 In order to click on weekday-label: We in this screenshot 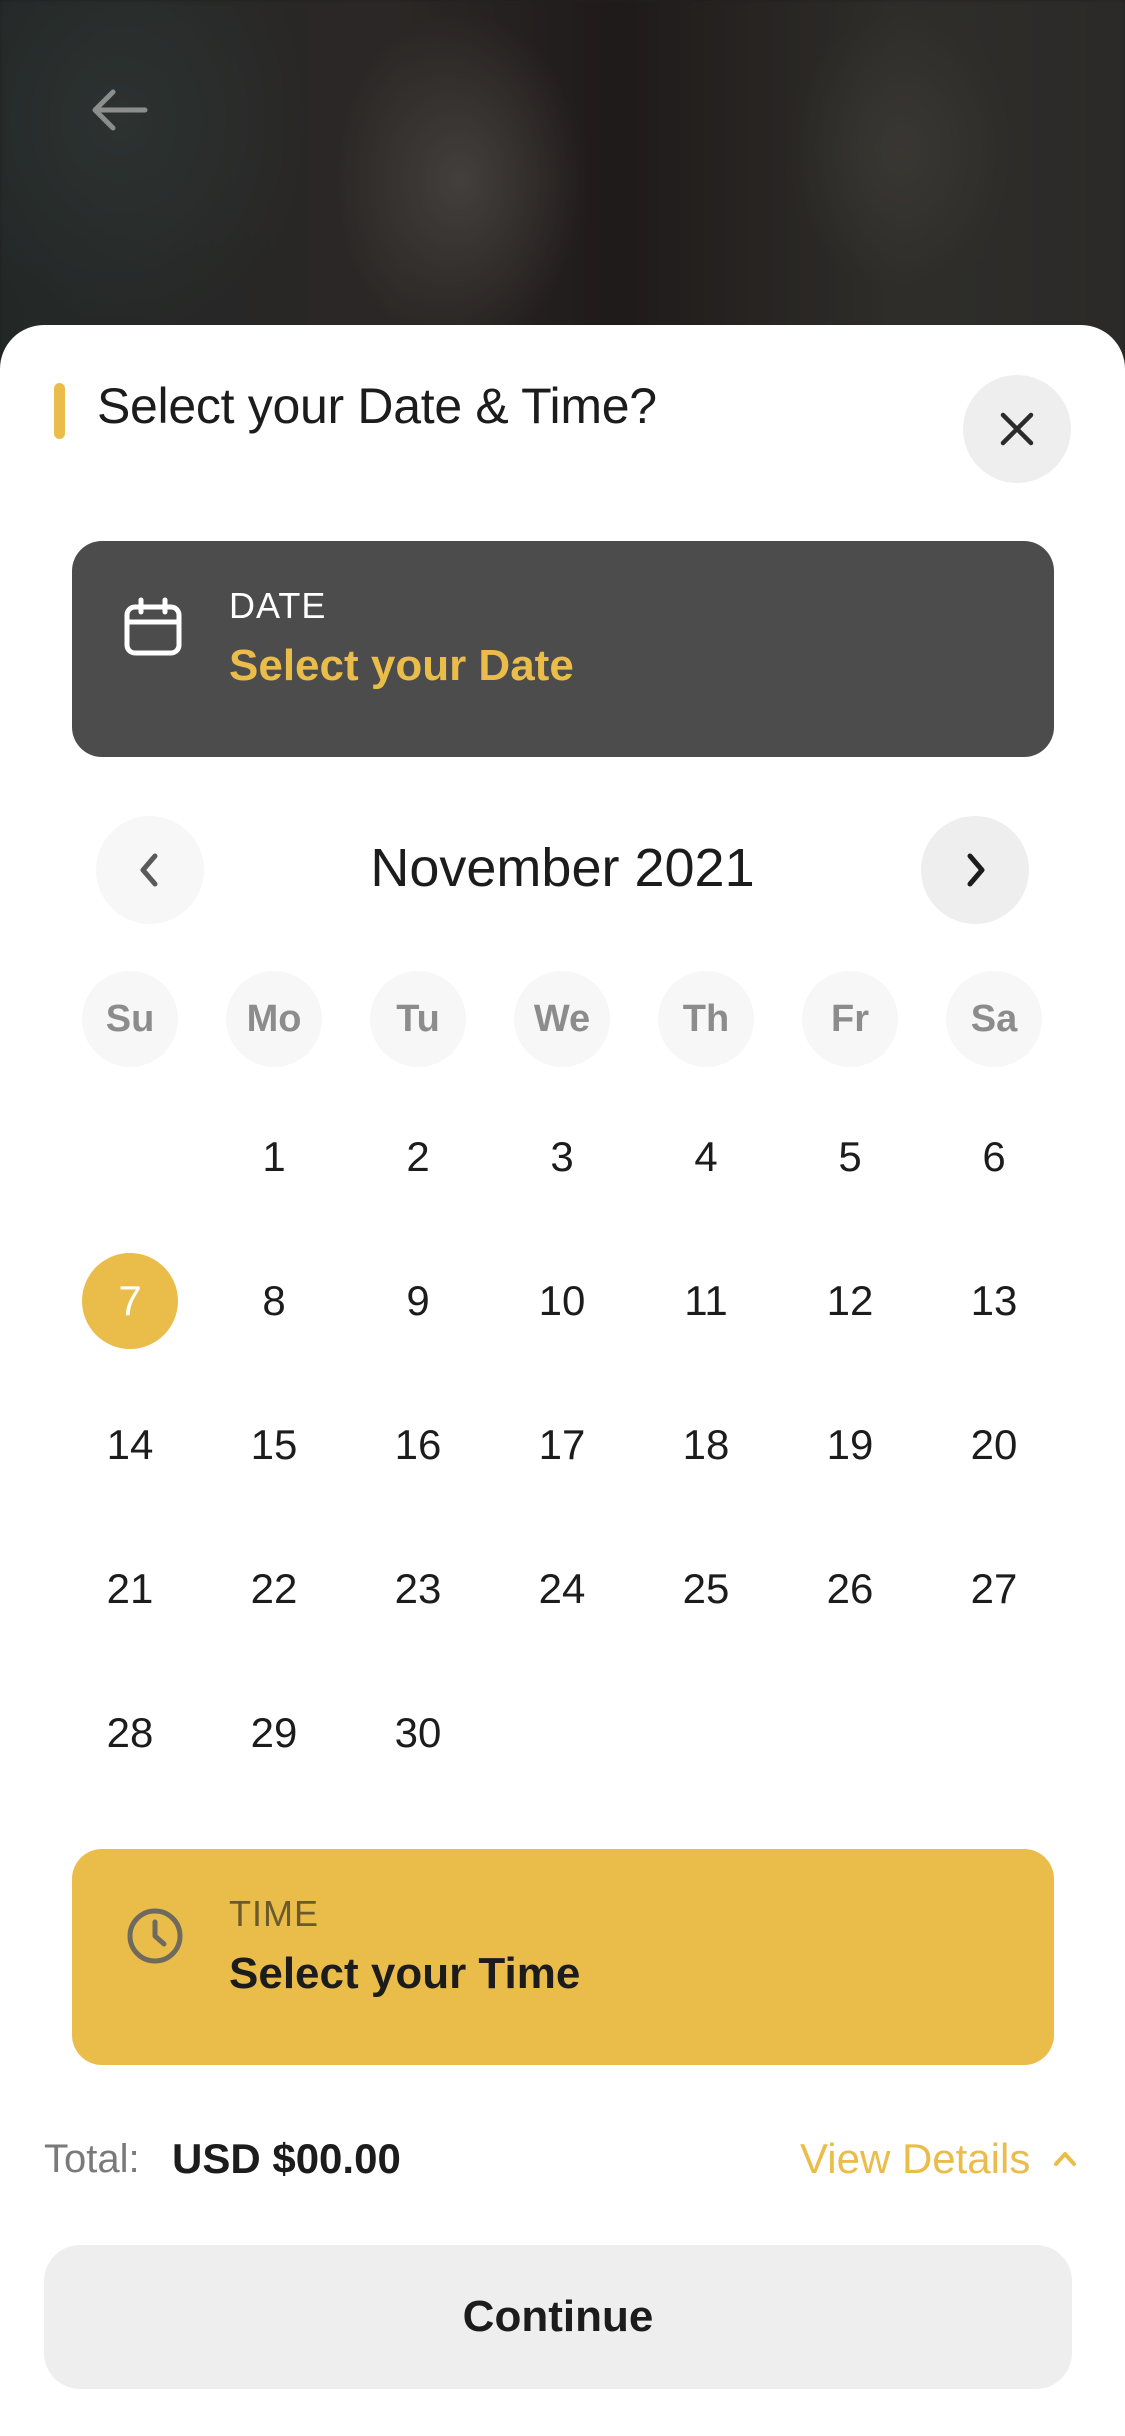, I will do `click(562, 1019)`.